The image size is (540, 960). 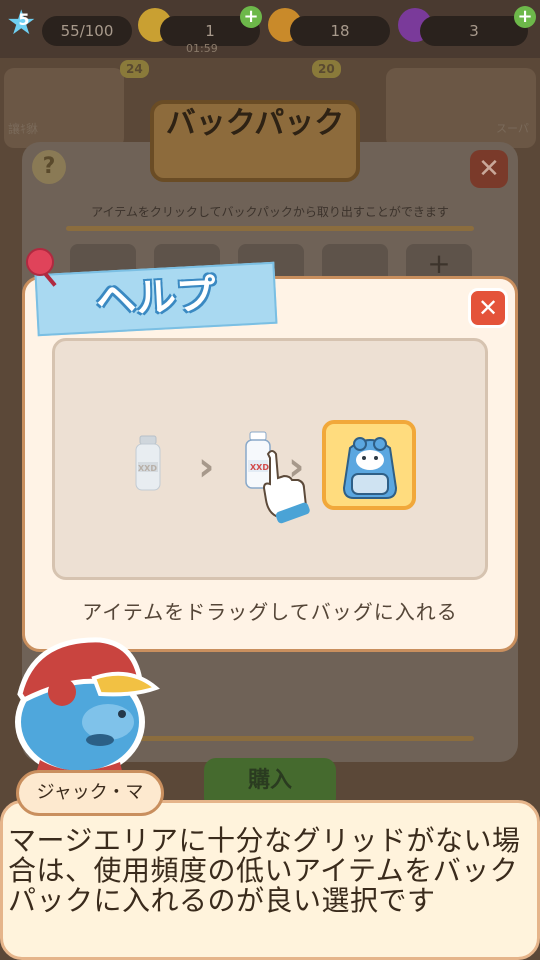 I want to click on help-caption: アイテムをドラッグしてバッグに入れる, so click(x=270, y=612).